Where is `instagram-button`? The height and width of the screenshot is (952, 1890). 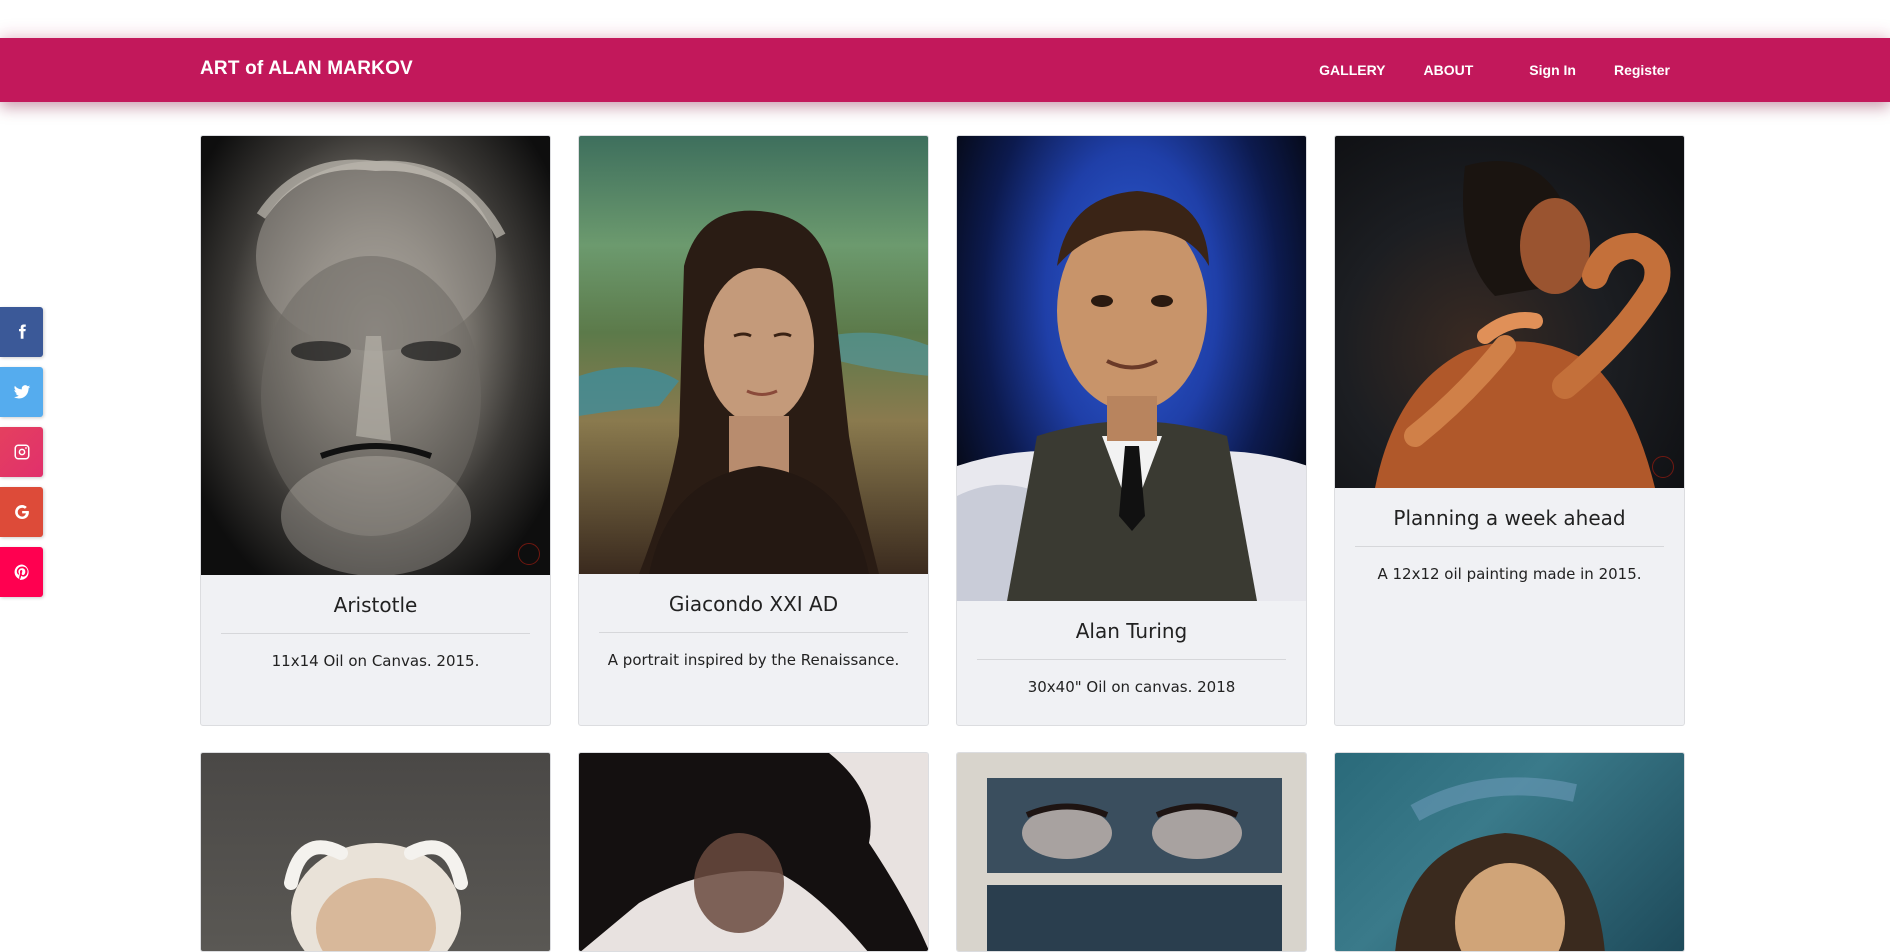
instagram-button is located at coordinates (21, 452).